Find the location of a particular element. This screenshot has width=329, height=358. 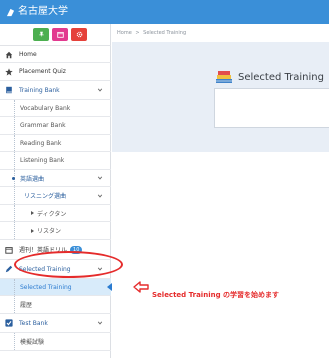

check-icon is located at coordinates (9, 323).